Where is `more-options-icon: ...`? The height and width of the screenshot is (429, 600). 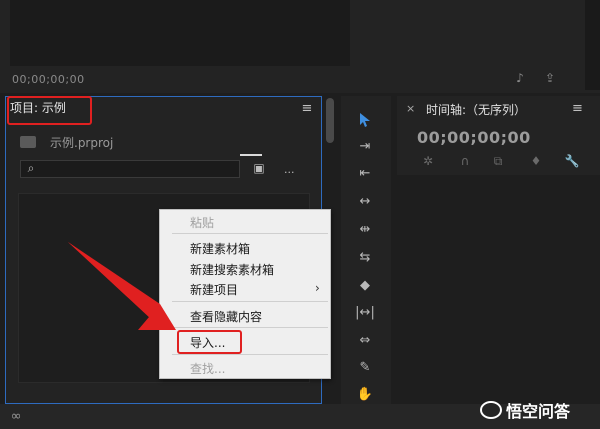 more-options-icon: ... is located at coordinates (289, 169).